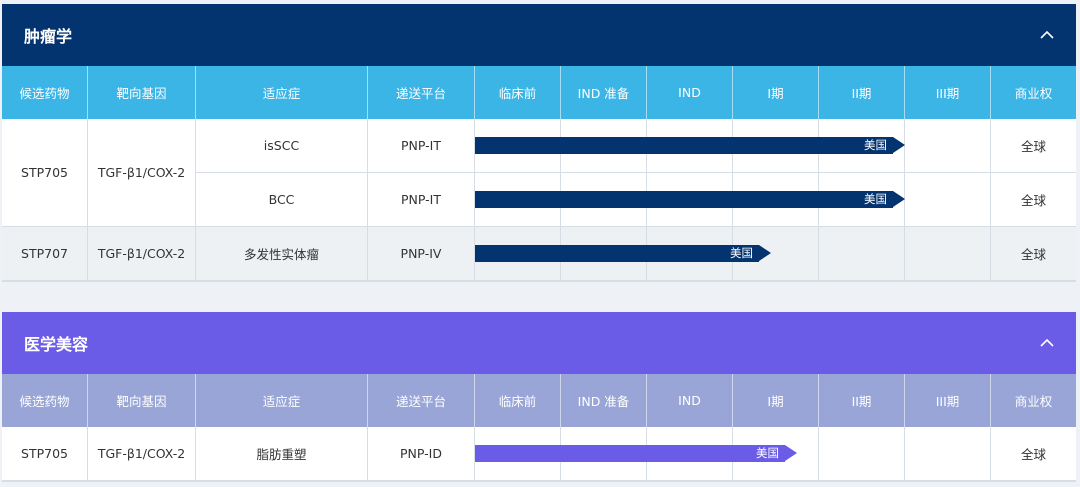 Image resolution: width=1080 pixels, height=487 pixels. I want to click on section-header-oncology: 肿瘤学, so click(539, 35).